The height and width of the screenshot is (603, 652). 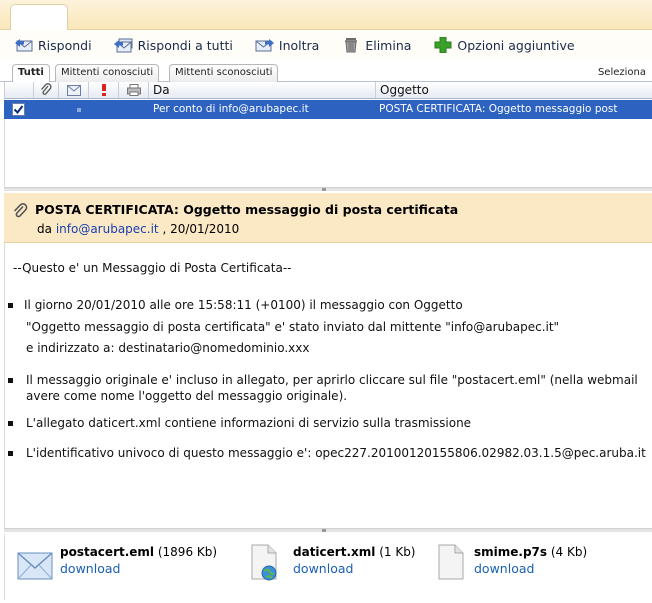 What do you see at coordinates (351, 45) in the screenshot?
I see `trash-icon` at bounding box center [351, 45].